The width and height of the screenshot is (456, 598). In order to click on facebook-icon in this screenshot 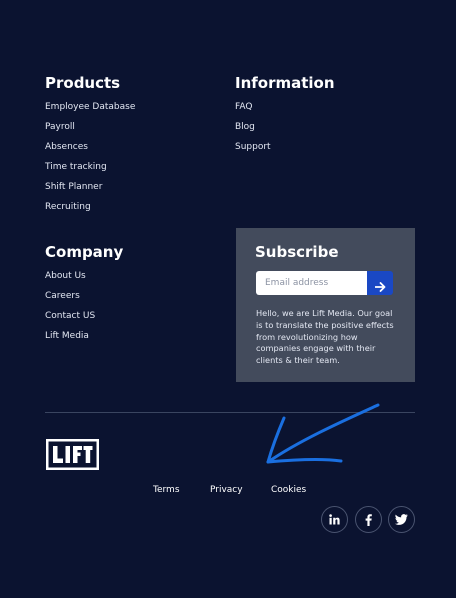, I will do `click(368, 519)`.